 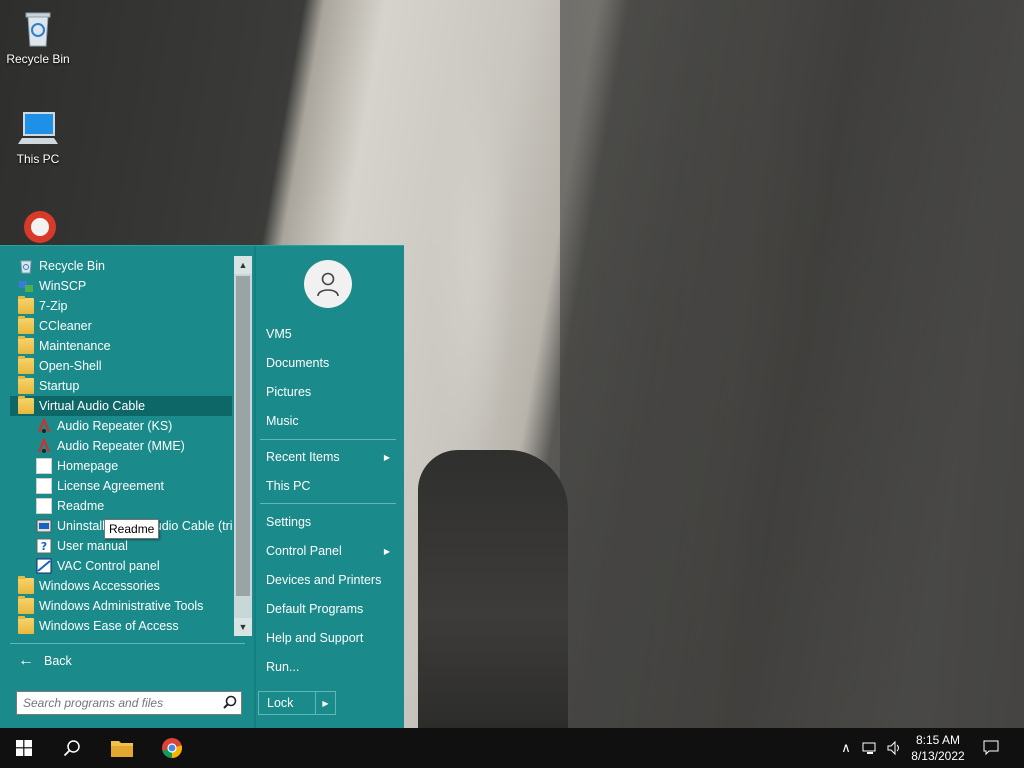 I want to click on desktop-icon-label: This PC, so click(x=38, y=159).